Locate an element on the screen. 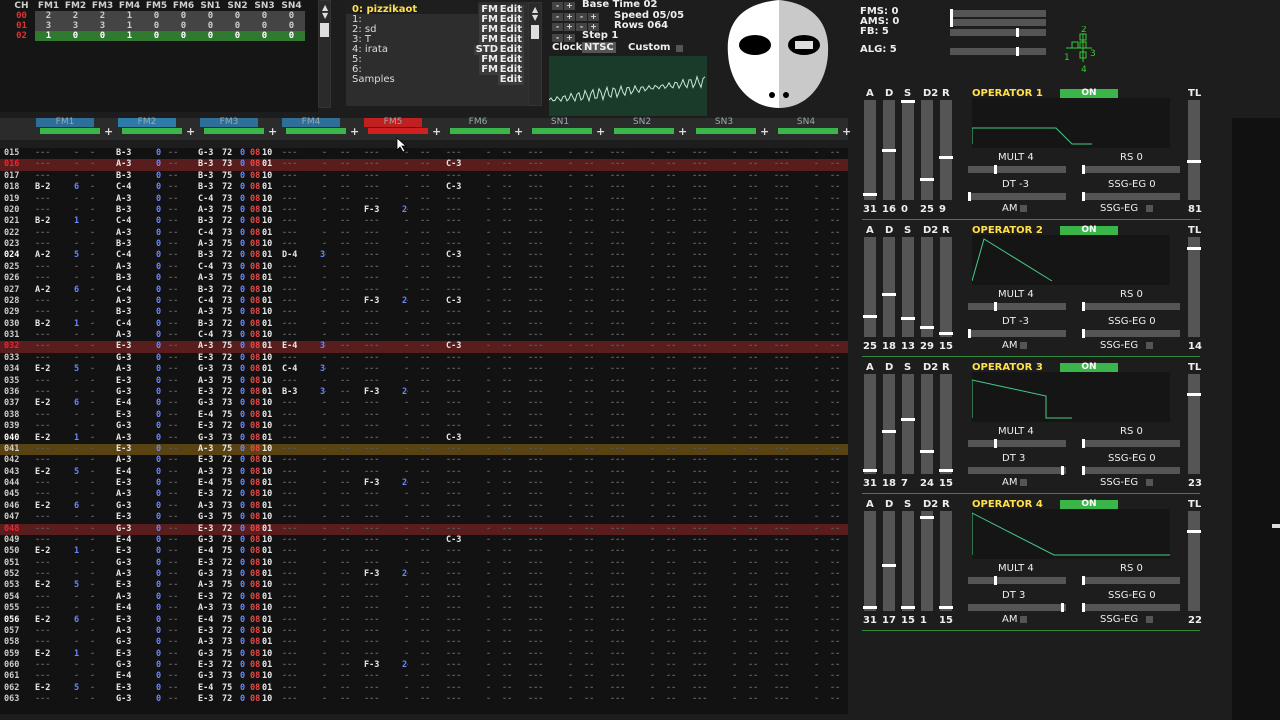 The width and height of the screenshot is (1280, 720). pattern-cell: C-4 is located at coordinates (124, 256).